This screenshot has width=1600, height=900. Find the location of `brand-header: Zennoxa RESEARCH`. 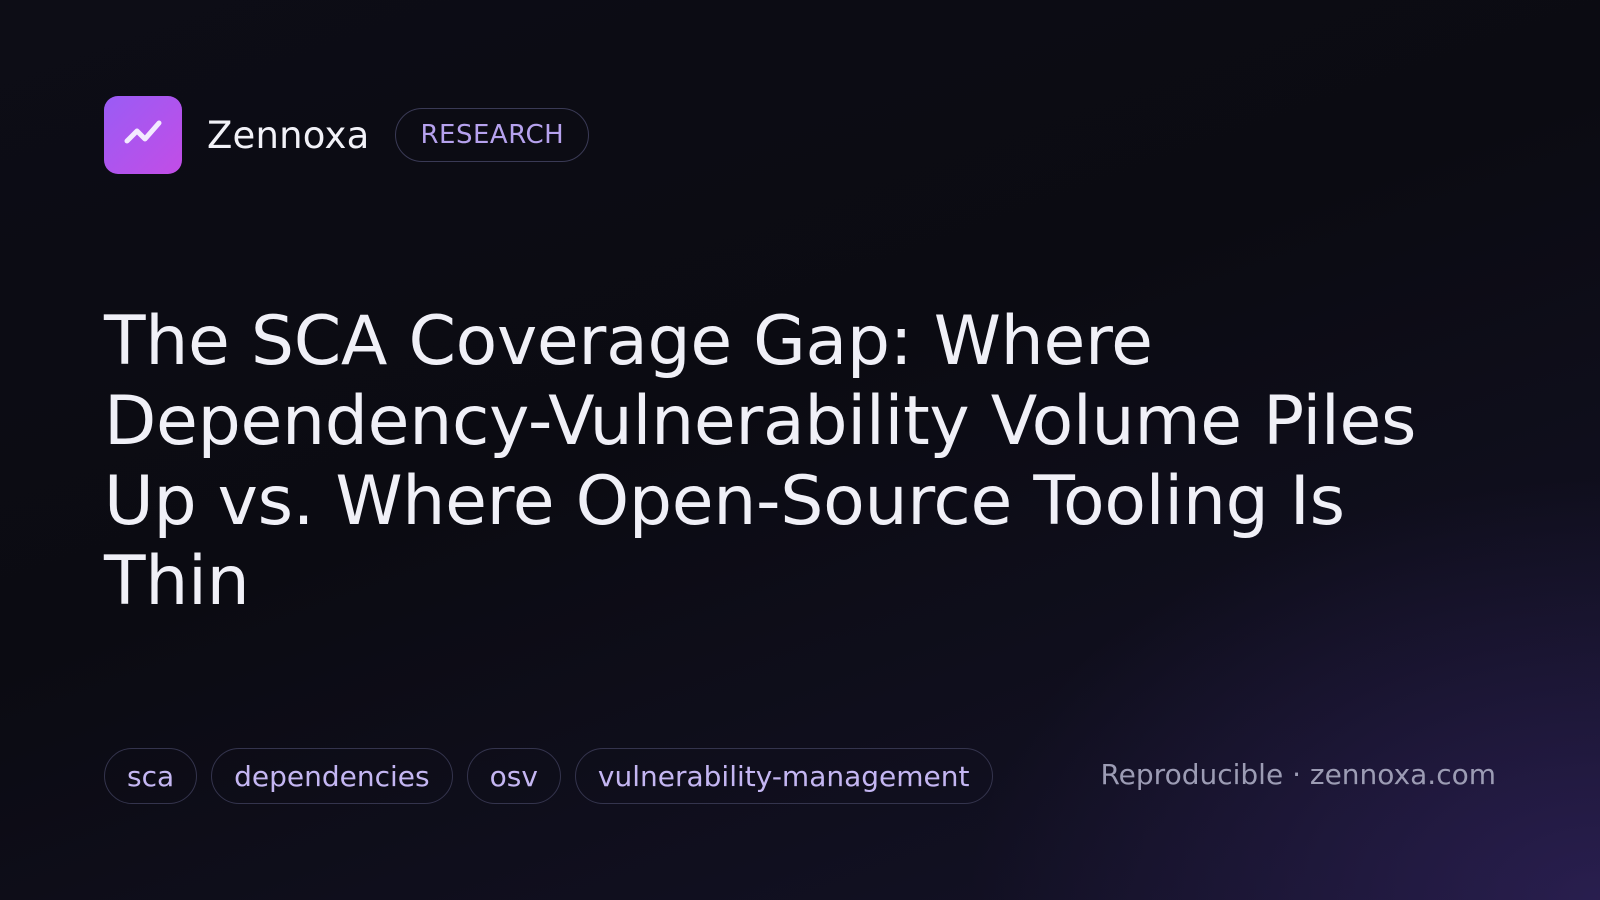

brand-header: Zennoxa RESEARCH is located at coordinates (347, 135).